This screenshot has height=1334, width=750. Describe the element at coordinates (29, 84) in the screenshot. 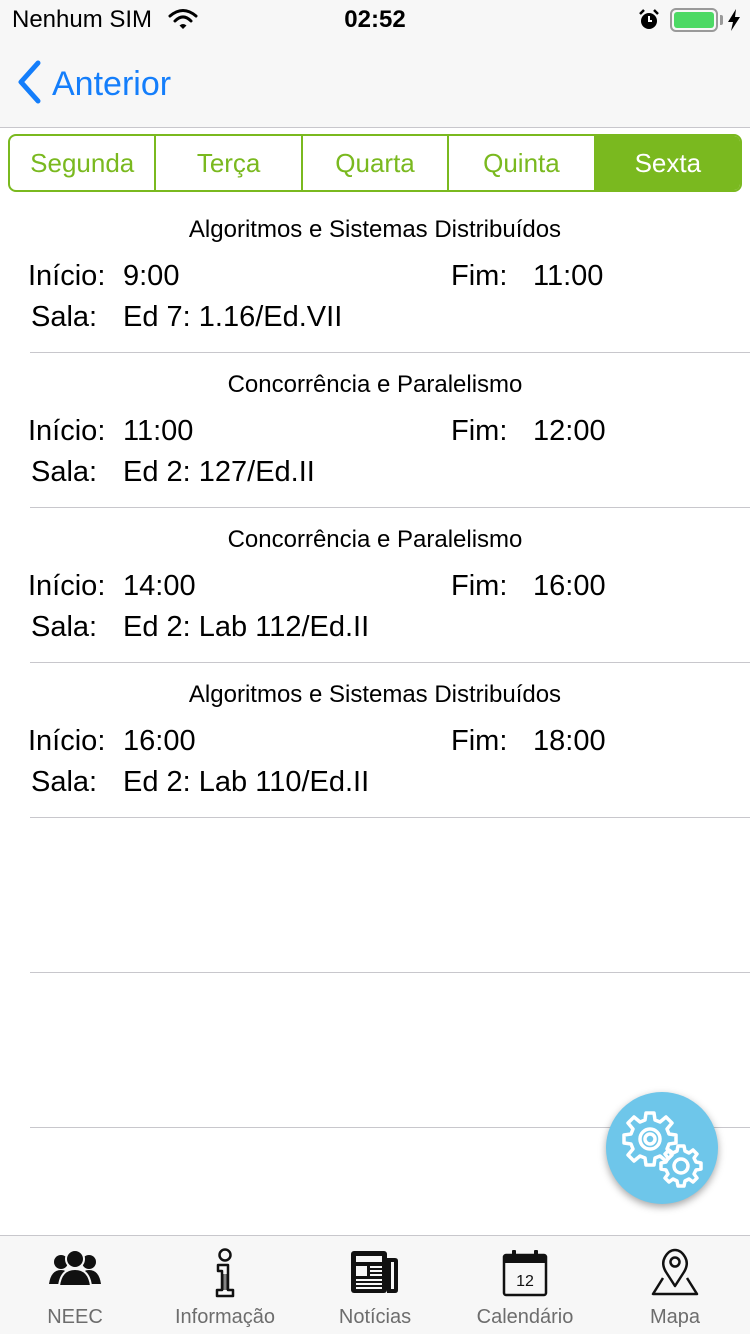

I see `chevron-left-icon` at that location.